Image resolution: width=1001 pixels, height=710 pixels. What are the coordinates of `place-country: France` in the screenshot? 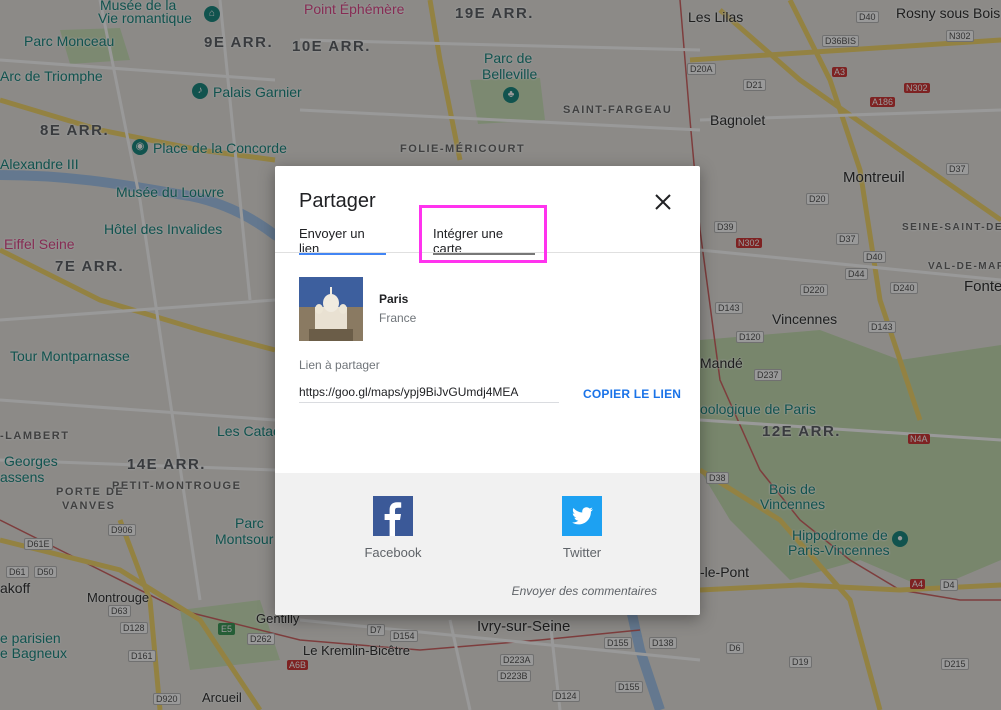 It's located at (398, 318).